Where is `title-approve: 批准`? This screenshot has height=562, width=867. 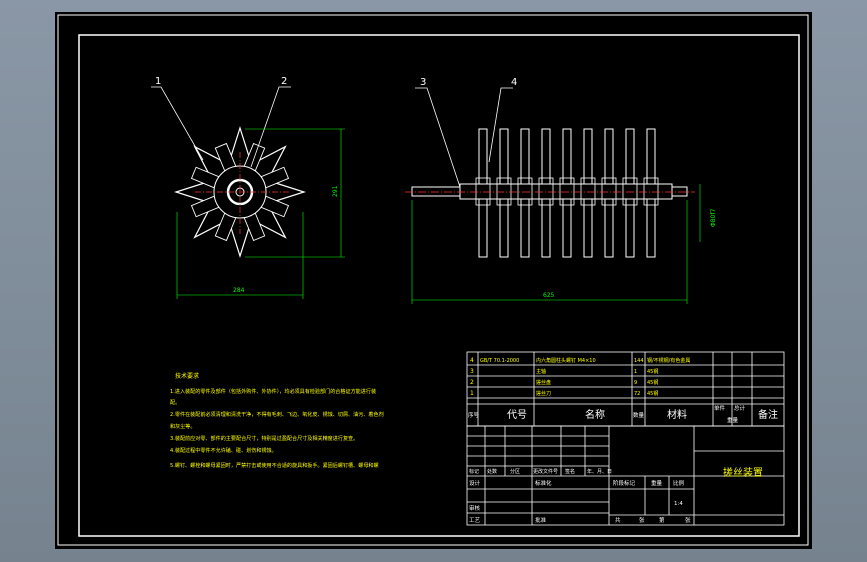 title-approve: 批准 is located at coordinates (541, 520).